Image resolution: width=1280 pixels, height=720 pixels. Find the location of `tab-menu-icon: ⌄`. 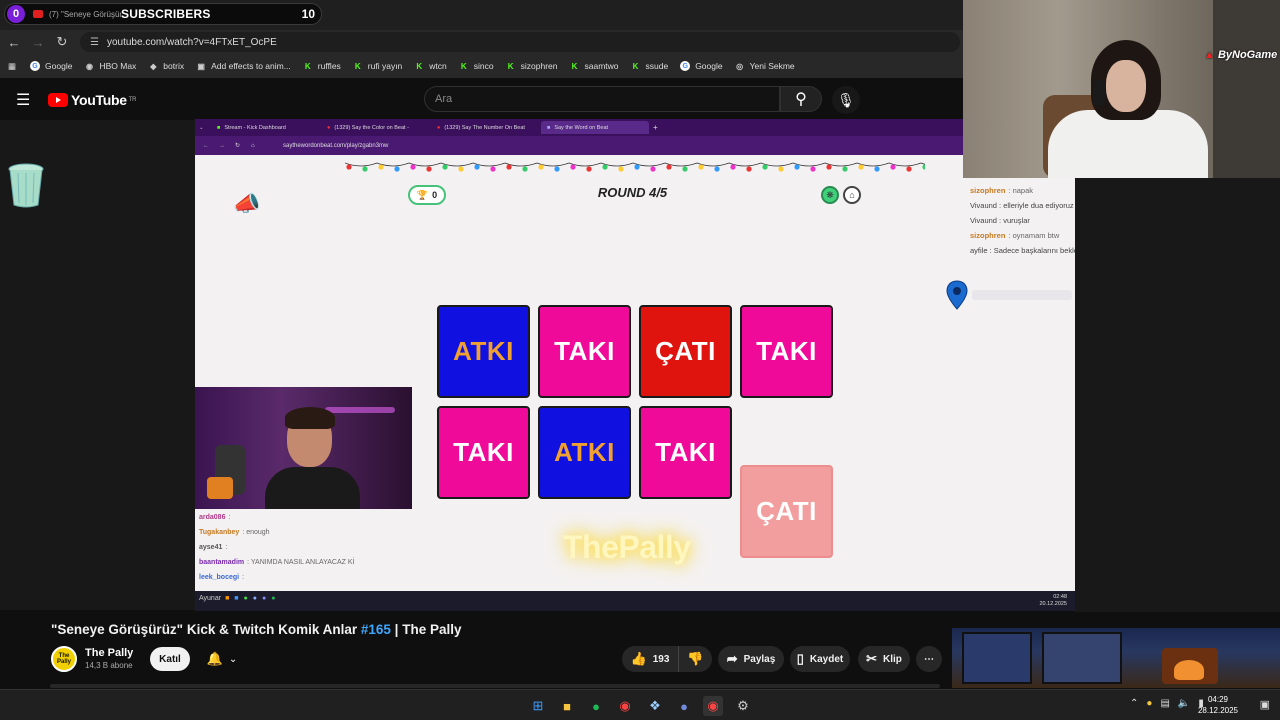

tab-menu-icon: ⌄ is located at coordinates (204, 128).